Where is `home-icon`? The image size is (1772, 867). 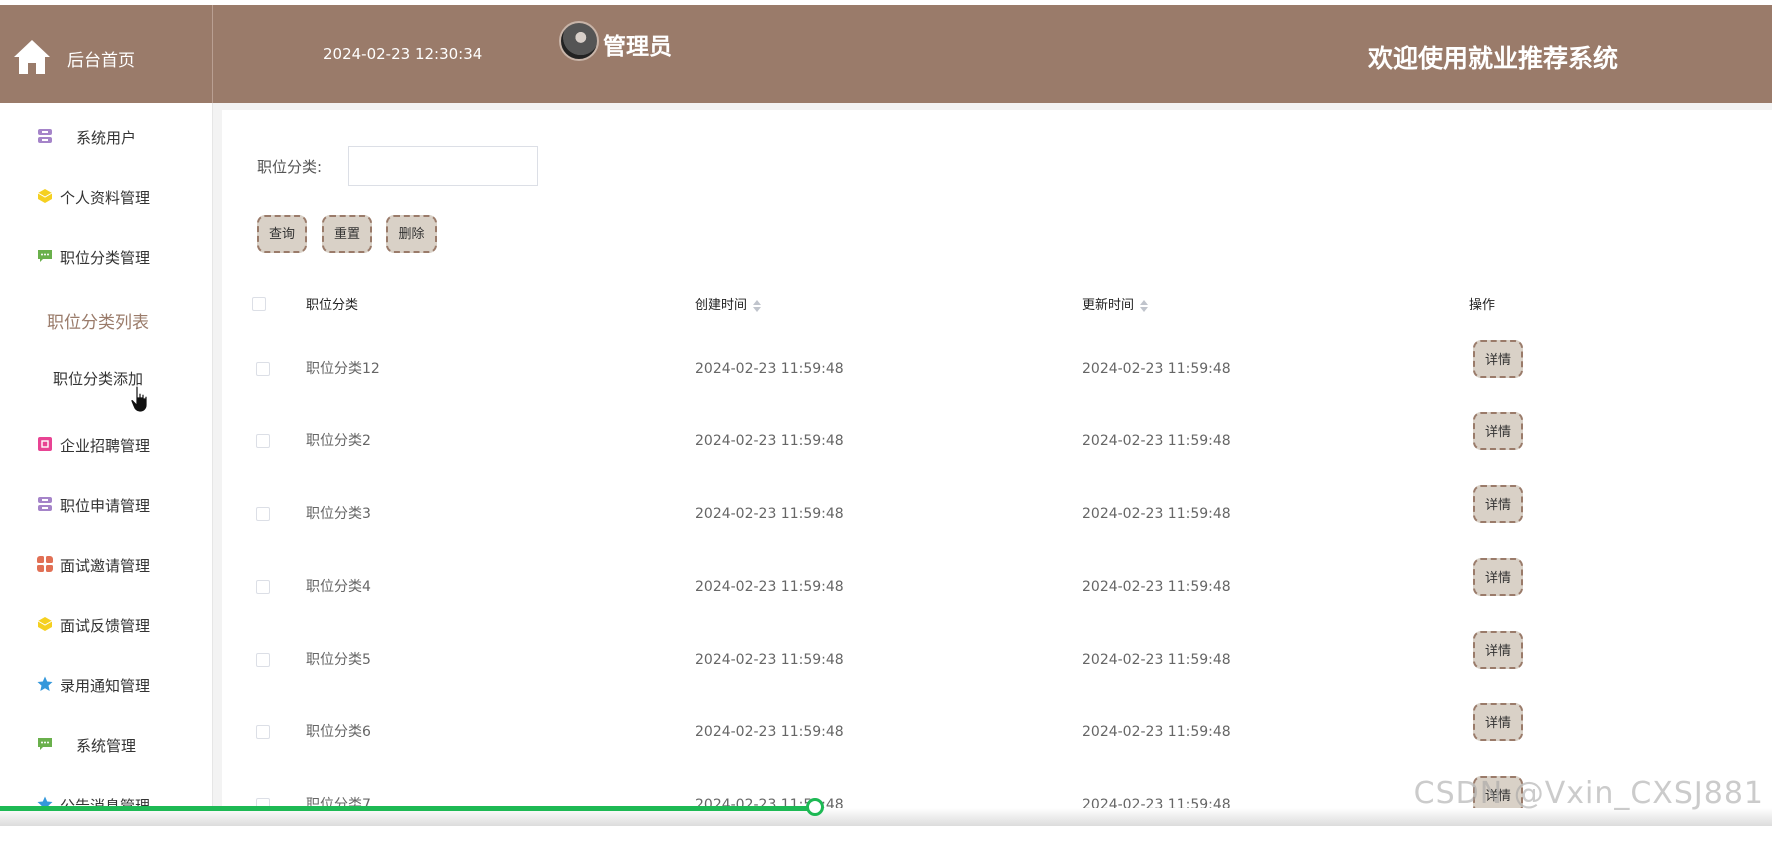 home-icon is located at coordinates (32, 57).